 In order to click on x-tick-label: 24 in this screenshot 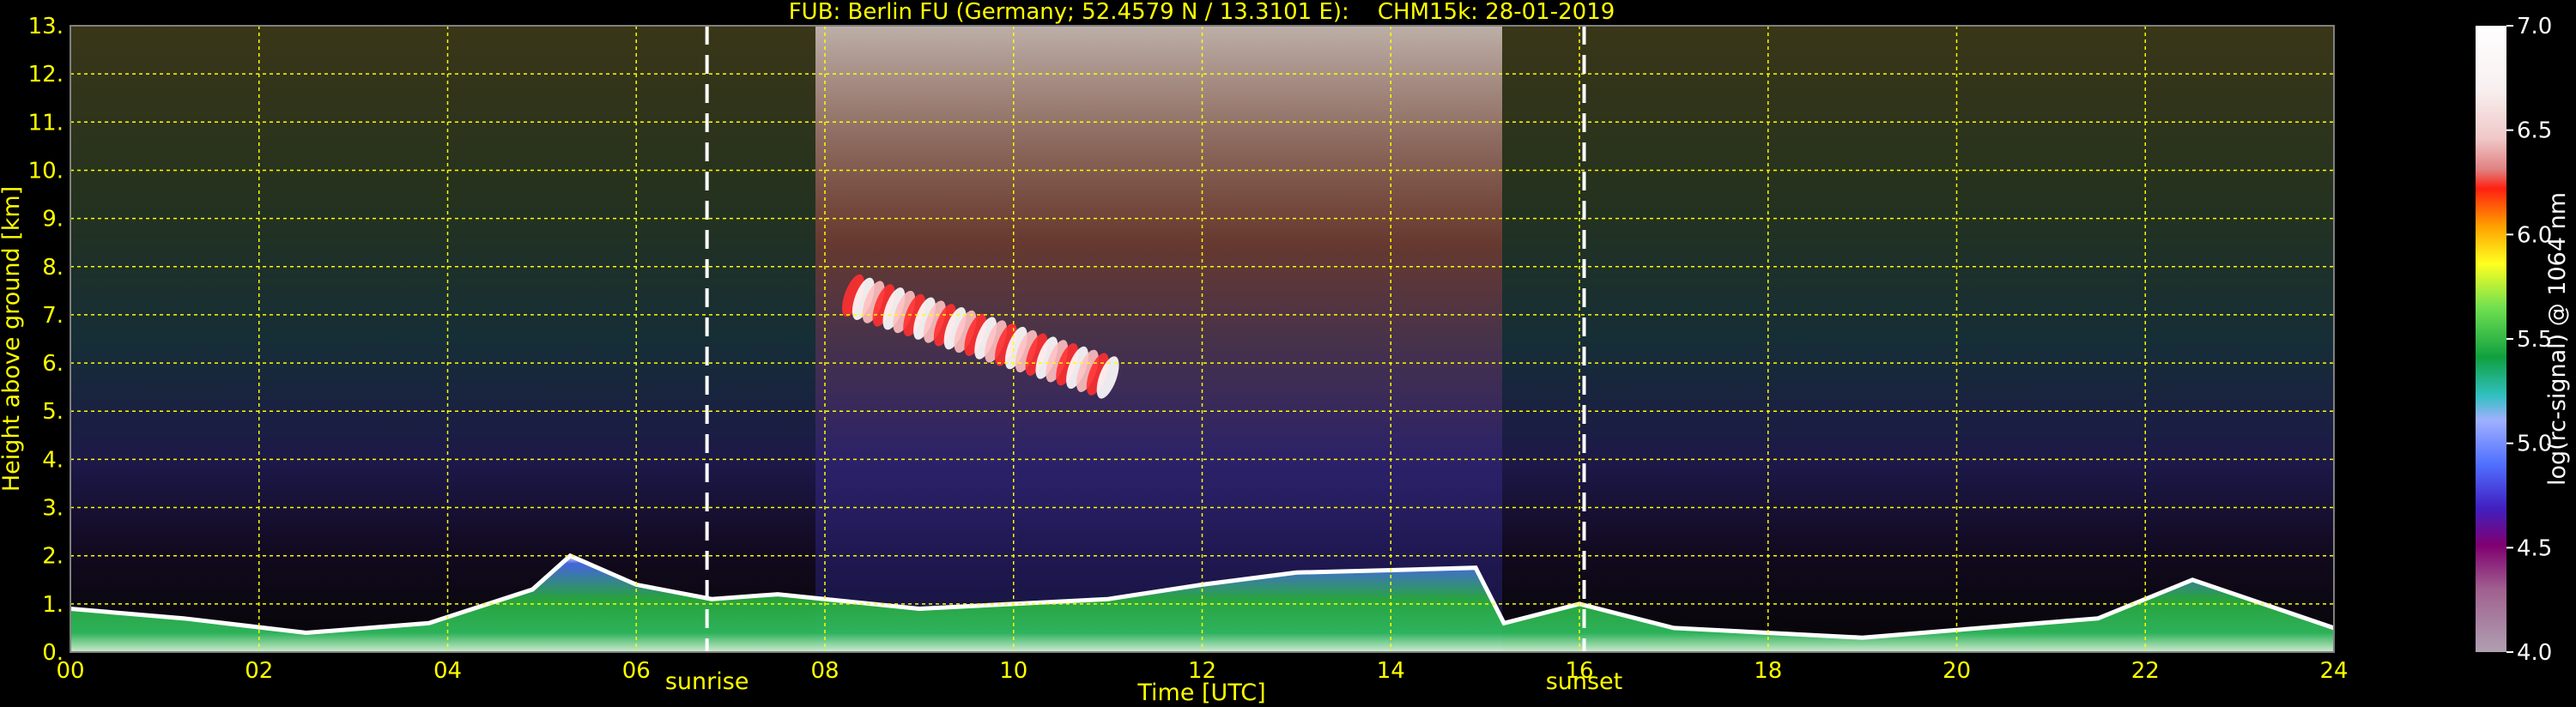, I will do `click(2333, 671)`.